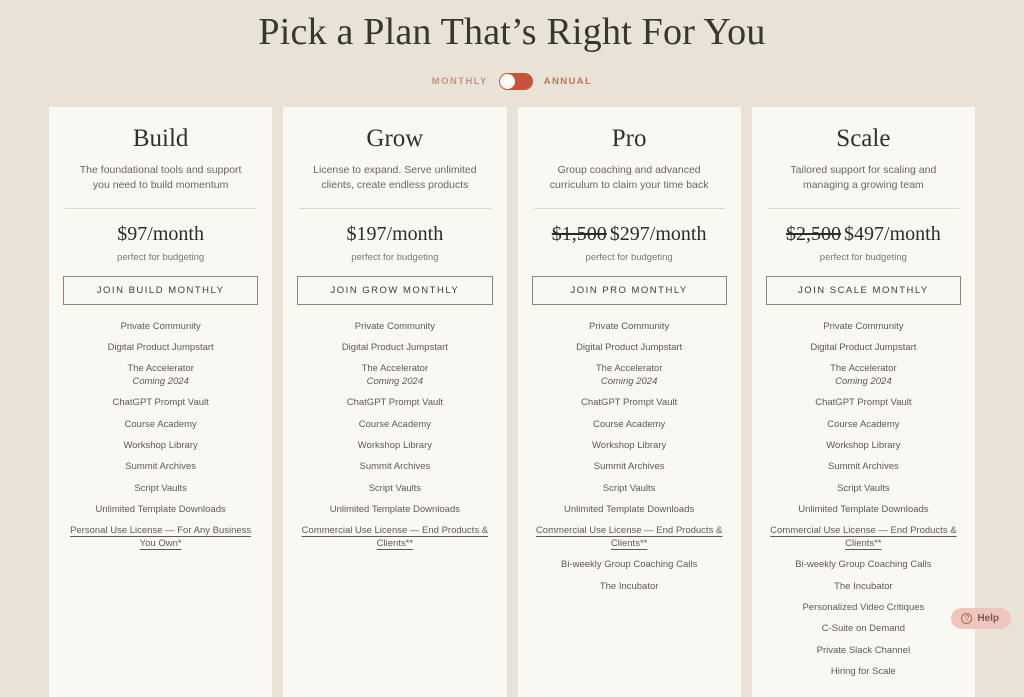  Describe the element at coordinates (394, 347) in the screenshot. I see `plan-feature-text: Digital Product Jumpstart` at that location.